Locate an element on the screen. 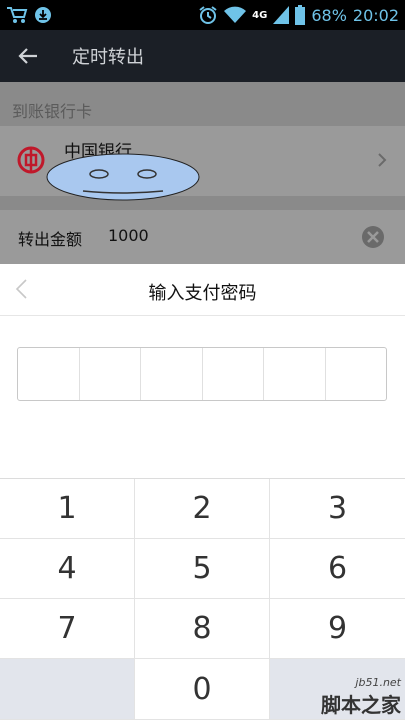  section-label-bank-card: 到账银行卡 is located at coordinates (52, 111).